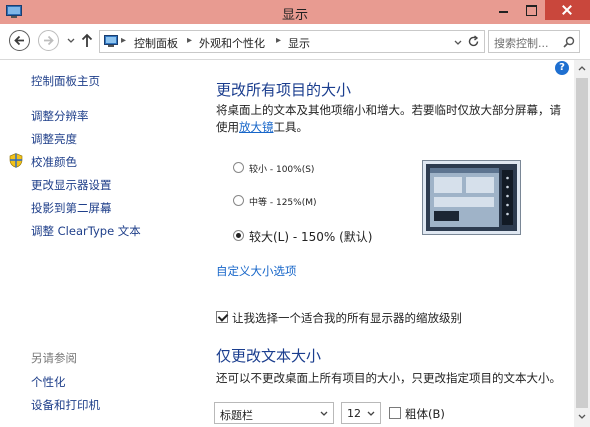 This screenshot has width=590, height=427. I want to click on description-prefix: 使用, so click(227, 127).